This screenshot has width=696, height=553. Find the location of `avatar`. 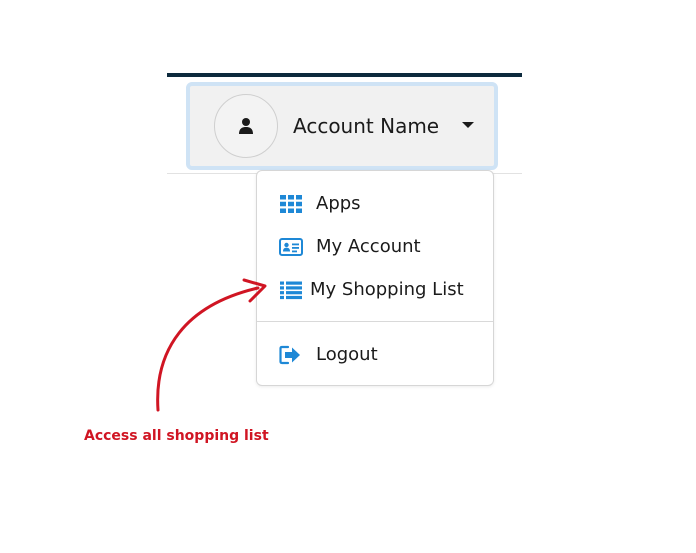

avatar is located at coordinates (246, 126).